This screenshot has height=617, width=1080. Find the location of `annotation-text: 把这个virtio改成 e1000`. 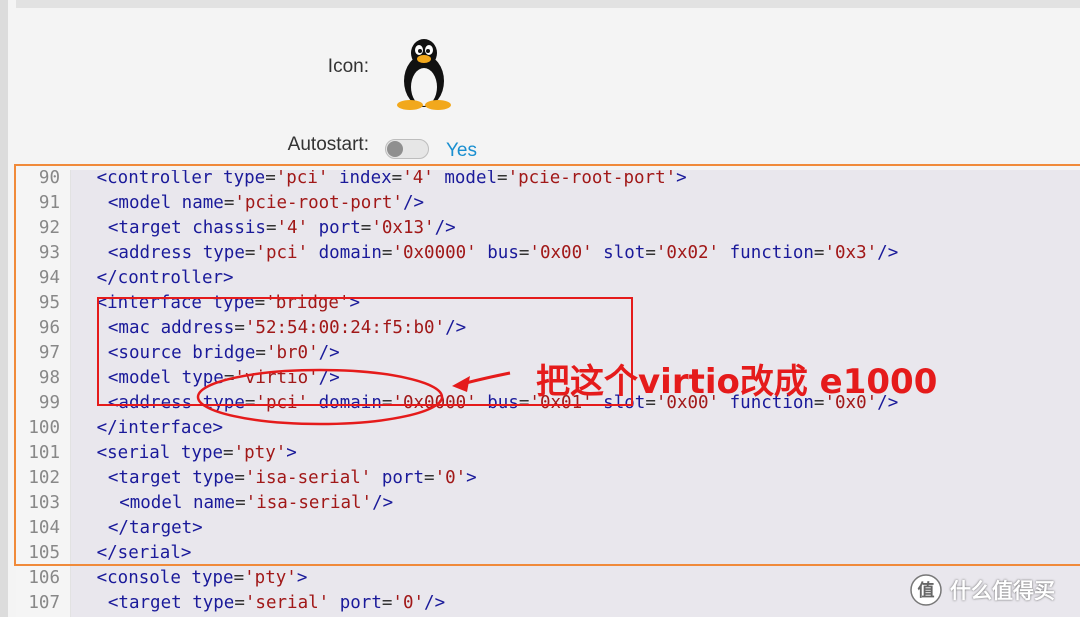

annotation-text: 把这个virtio改成 e1000 is located at coordinates (737, 382).